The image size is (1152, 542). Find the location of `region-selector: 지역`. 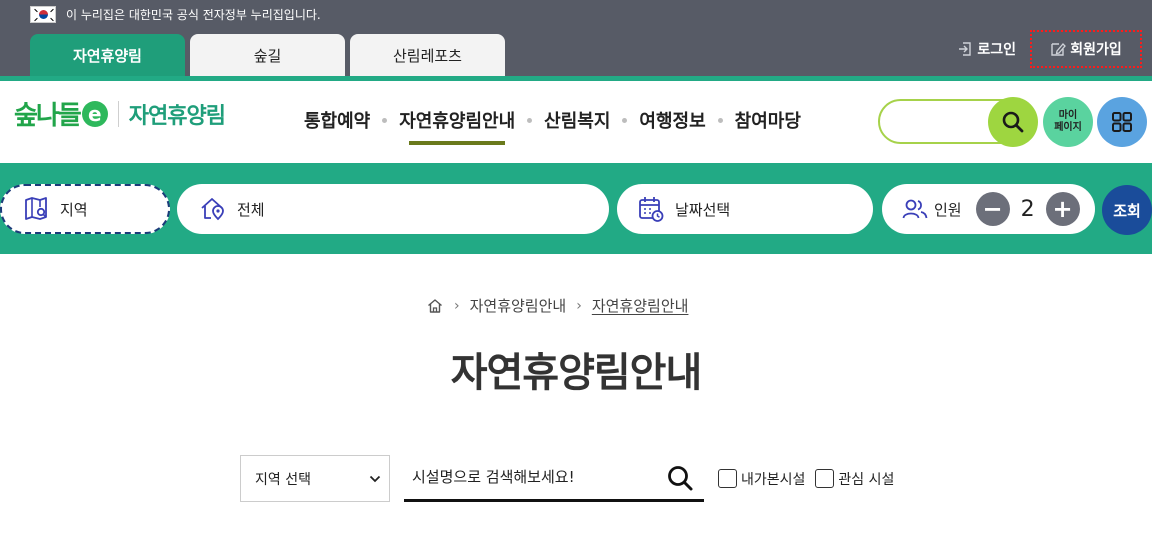

region-selector: 지역 is located at coordinates (85, 209).